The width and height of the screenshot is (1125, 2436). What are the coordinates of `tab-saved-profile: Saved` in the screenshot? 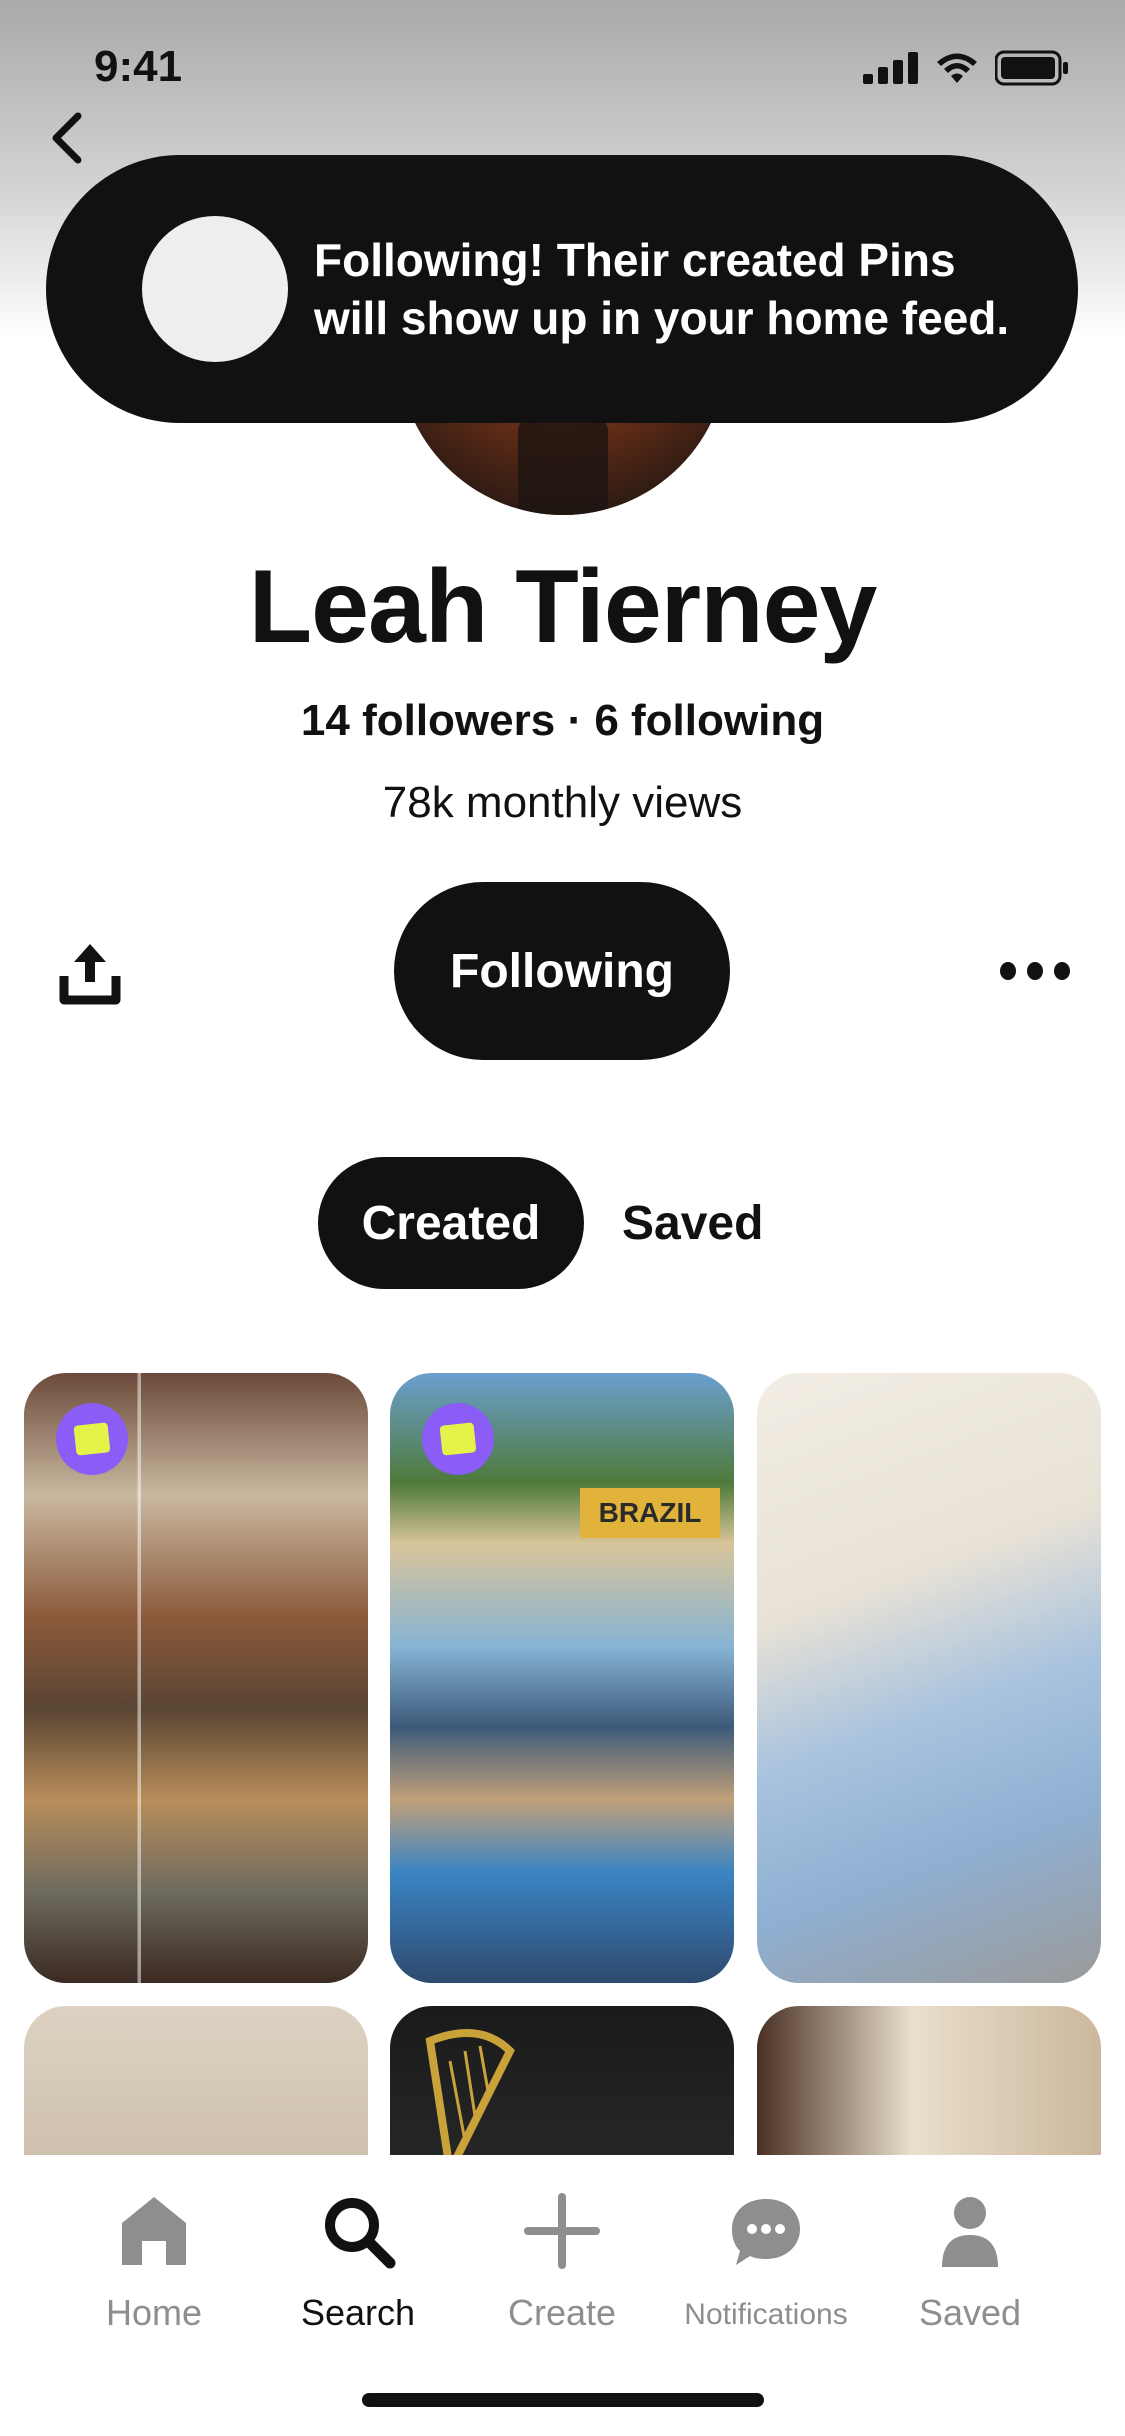 It's located at (970, 2262).